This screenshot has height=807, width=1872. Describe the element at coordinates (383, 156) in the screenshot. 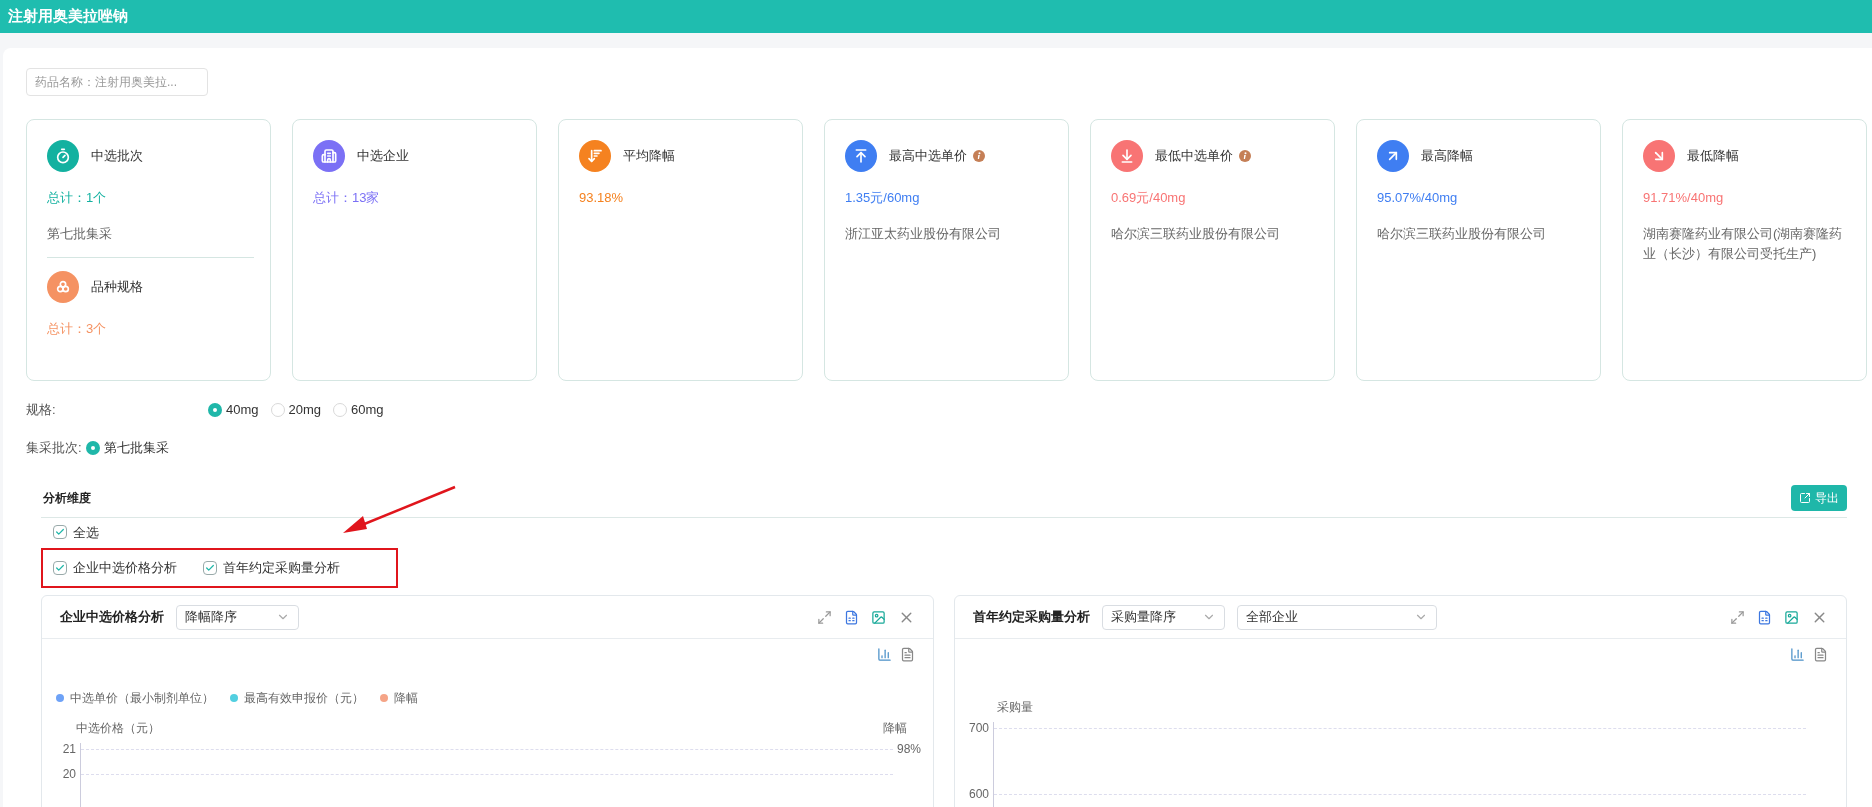

I see `card-title: 中选企业` at that location.